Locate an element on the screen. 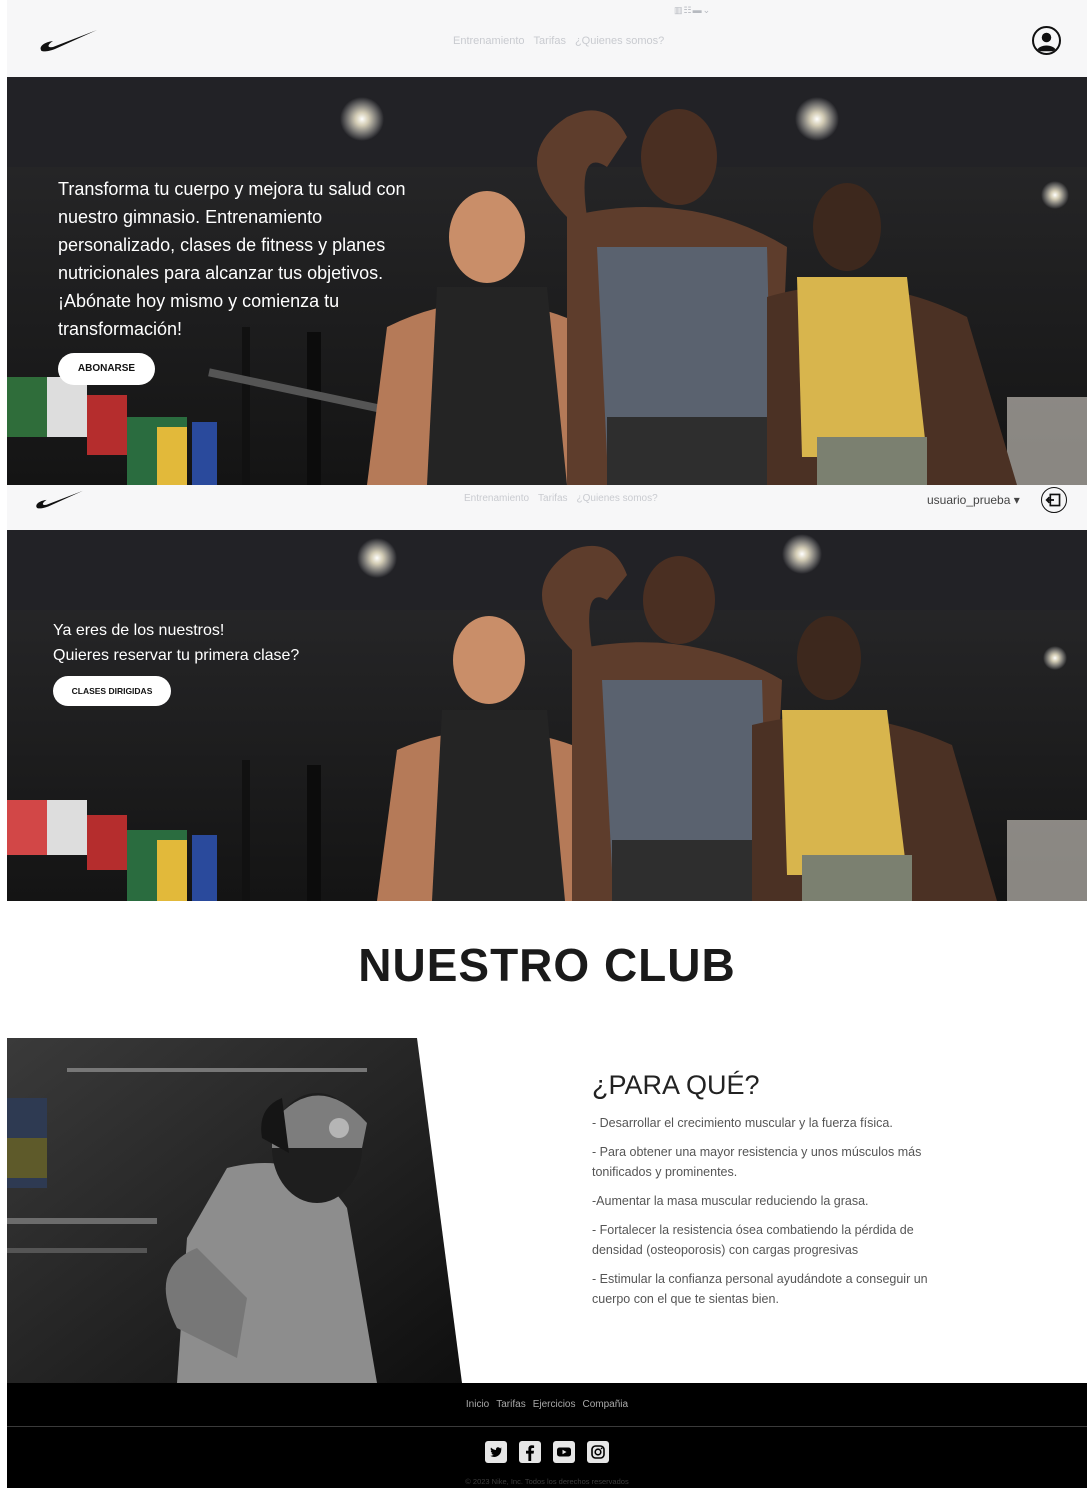 The height and width of the screenshot is (1488, 1087). footer-link-compania: Compañia is located at coordinates (606, 1404).